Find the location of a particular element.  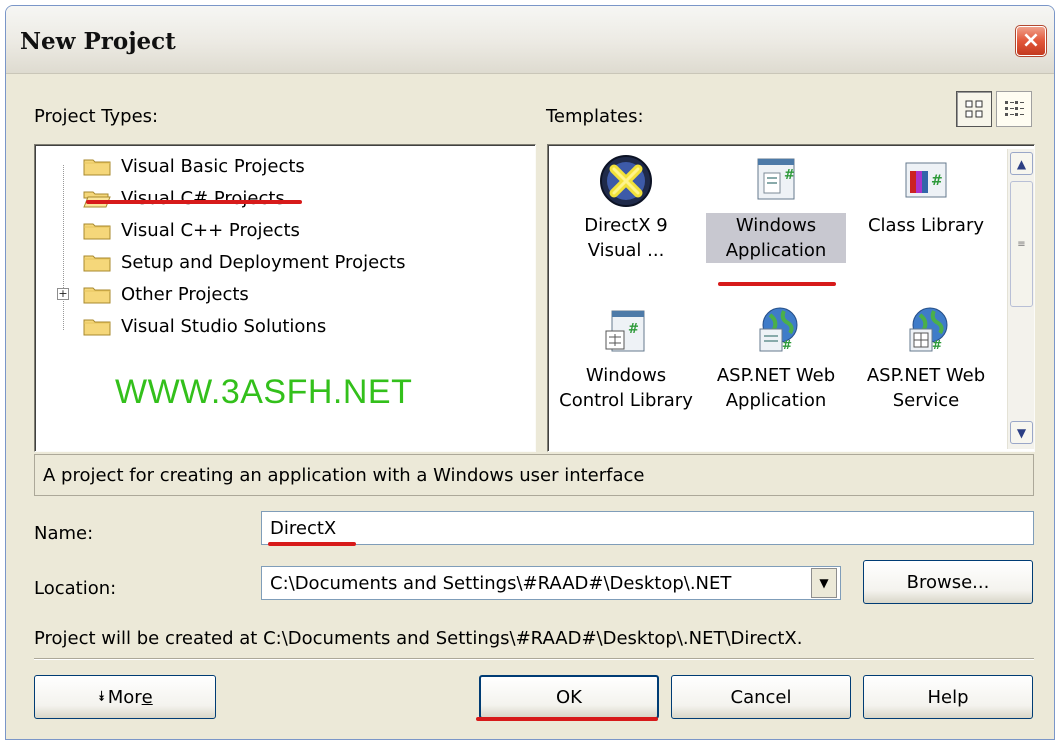

tree-item-label: Visual Basic Projects is located at coordinates (213, 166).